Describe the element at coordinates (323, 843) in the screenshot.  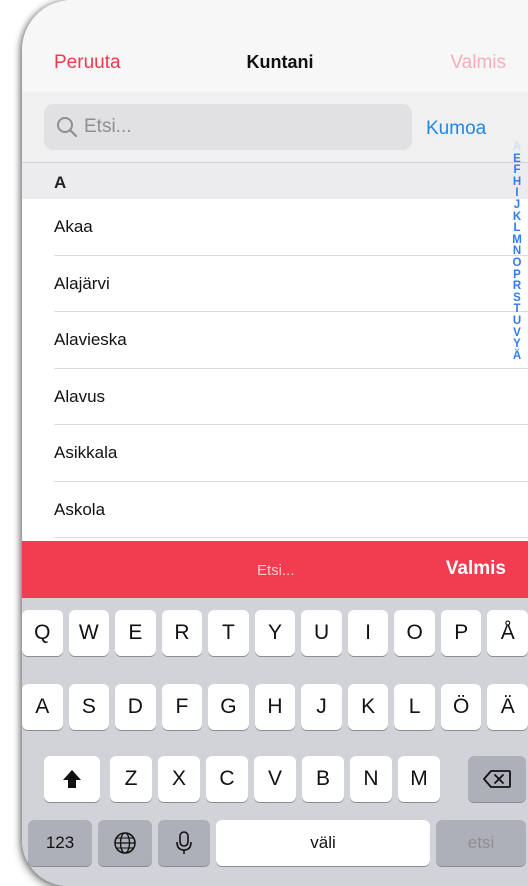
I see `space-key: väli` at that location.